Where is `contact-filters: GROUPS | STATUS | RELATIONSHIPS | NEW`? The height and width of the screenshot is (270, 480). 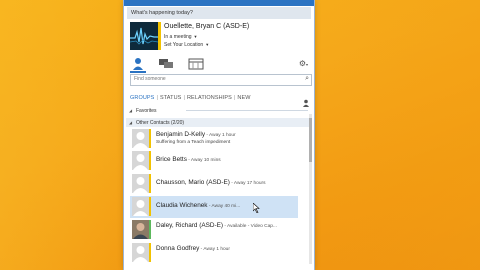 contact-filters: GROUPS | STATUS | RELATIONSHIPS | NEW is located at coordinates (190, 98).